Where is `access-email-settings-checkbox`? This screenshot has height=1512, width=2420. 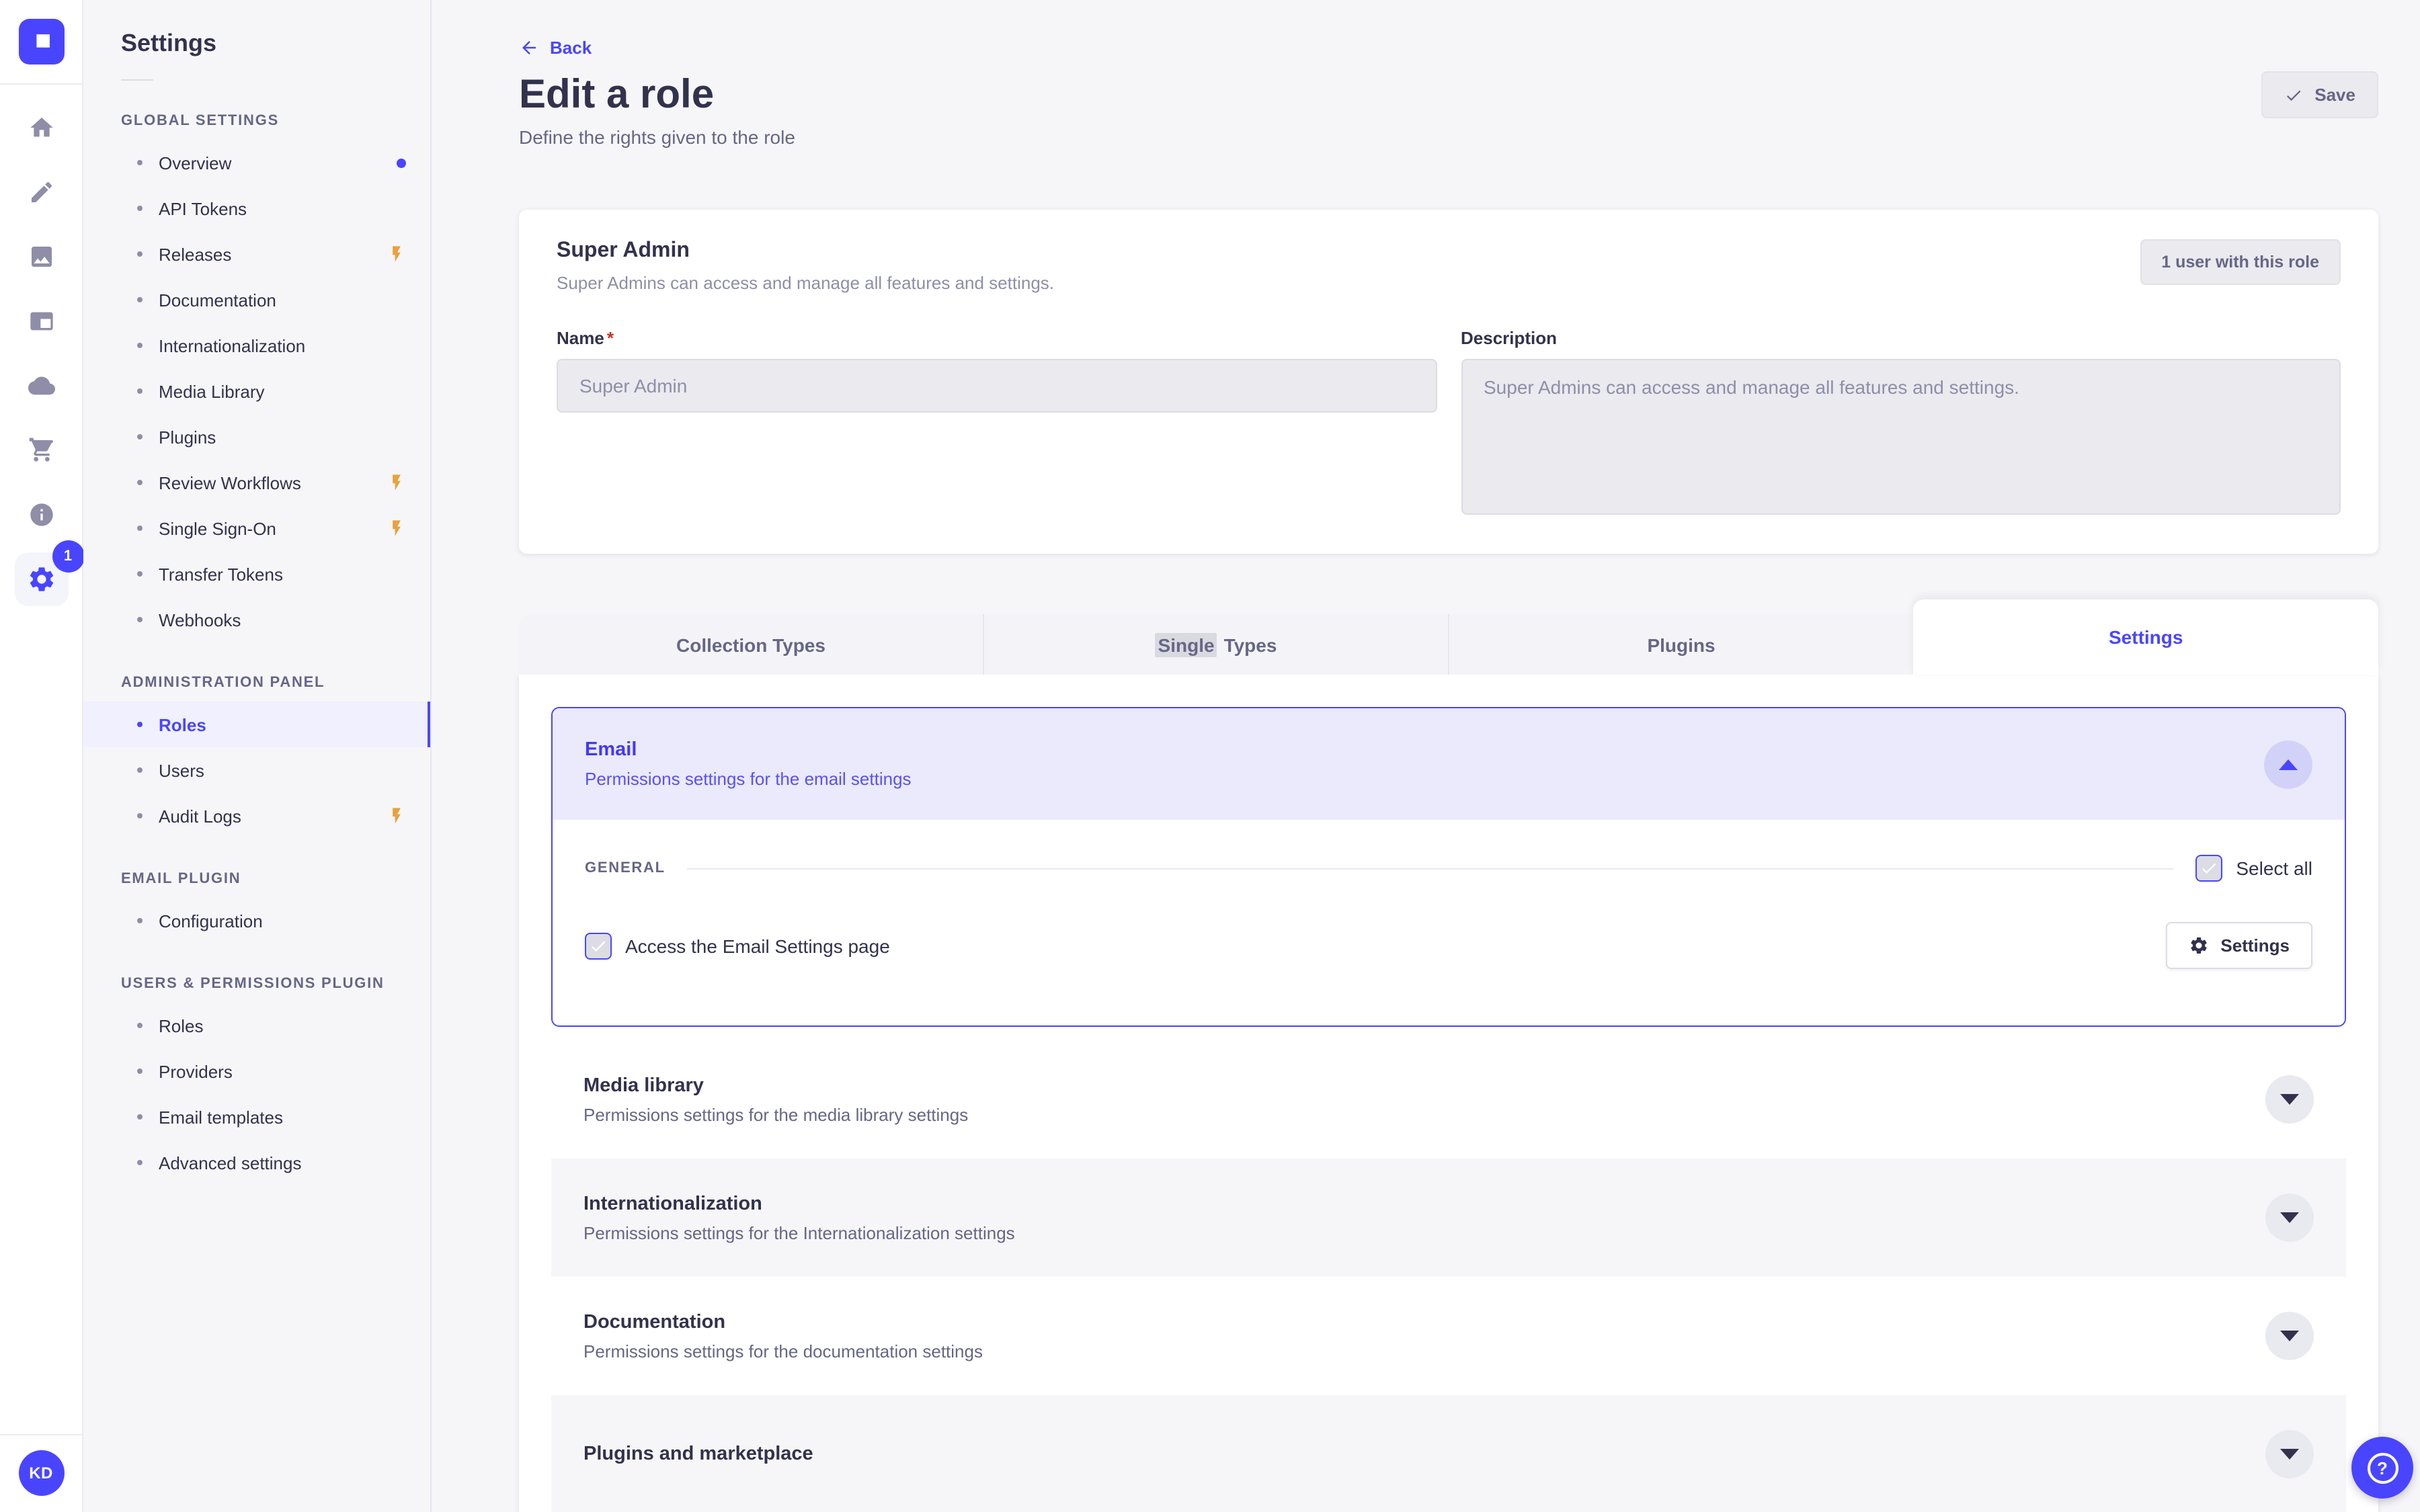
access-email-settings-checkbox is located at coordinates (598, 946).